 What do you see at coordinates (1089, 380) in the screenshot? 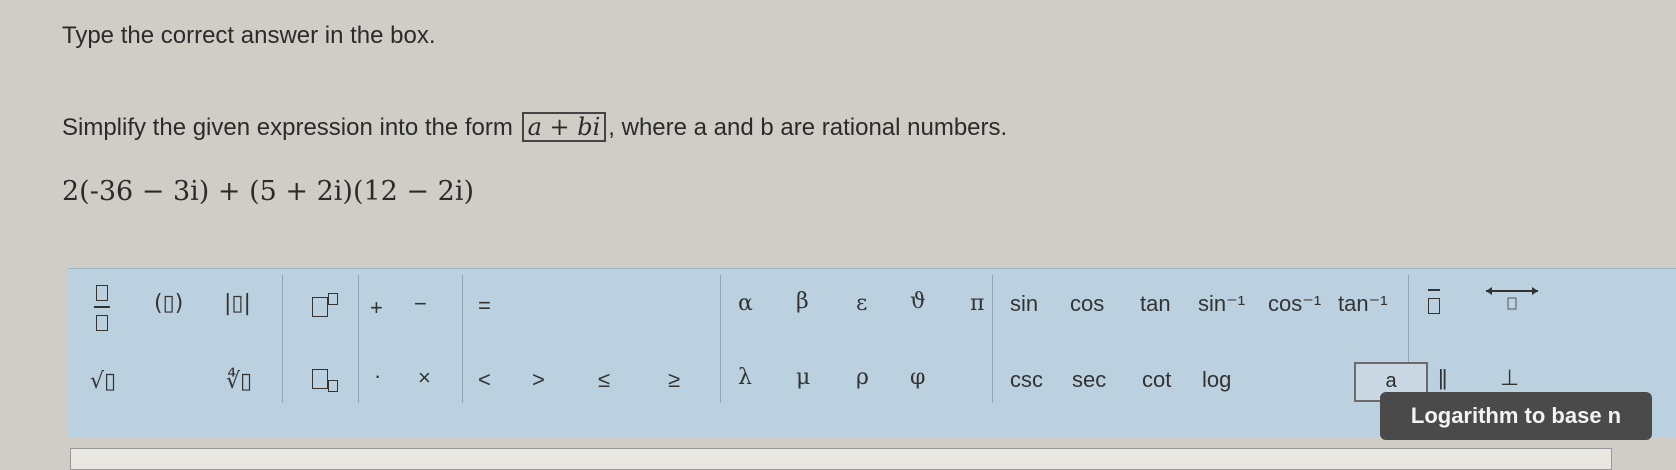
I see `sec-button: sec` at bounding box center [1089, 380].